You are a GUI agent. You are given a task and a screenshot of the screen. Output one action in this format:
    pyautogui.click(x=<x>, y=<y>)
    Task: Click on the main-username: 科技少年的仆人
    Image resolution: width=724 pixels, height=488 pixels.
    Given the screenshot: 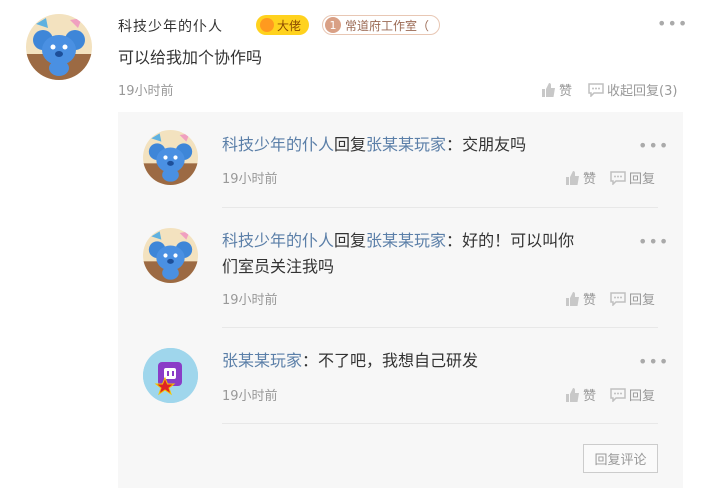 What is the action you would take?
    pyautogui.click(x=170, y=26)
    